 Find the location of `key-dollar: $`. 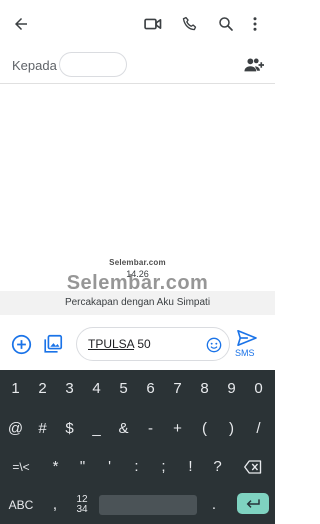

key-dollar: $ is located at coordinates (69, 429).